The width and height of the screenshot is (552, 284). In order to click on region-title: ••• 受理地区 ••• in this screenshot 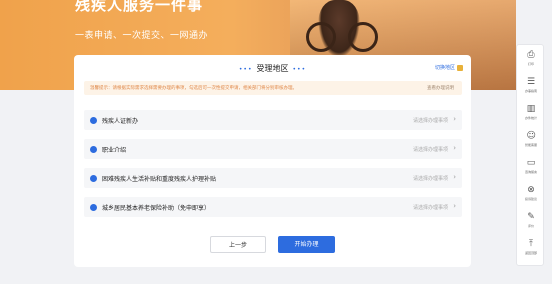, I will do `click(272, 68)`.